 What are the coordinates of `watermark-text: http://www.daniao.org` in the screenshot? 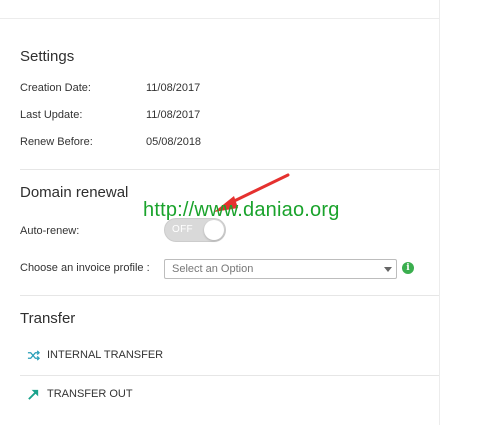 It's located at (241, 210).